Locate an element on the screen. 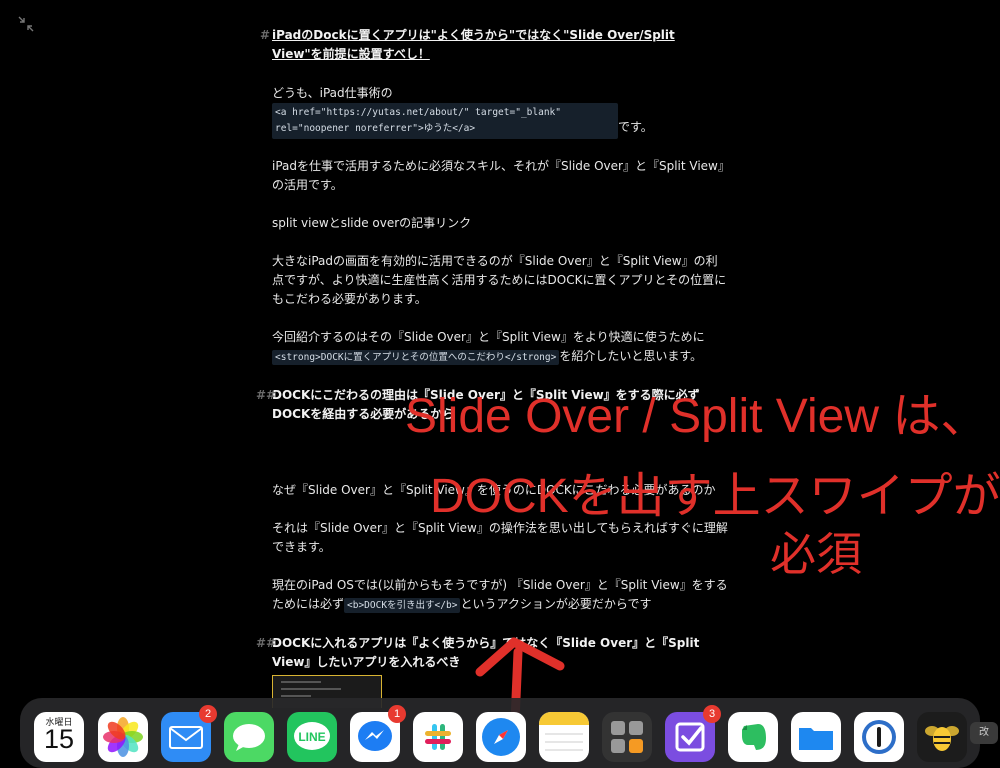 The image size is (1000, 768). p8-text-end: というアクションが必要だからです is located at coordinates (556, 604).